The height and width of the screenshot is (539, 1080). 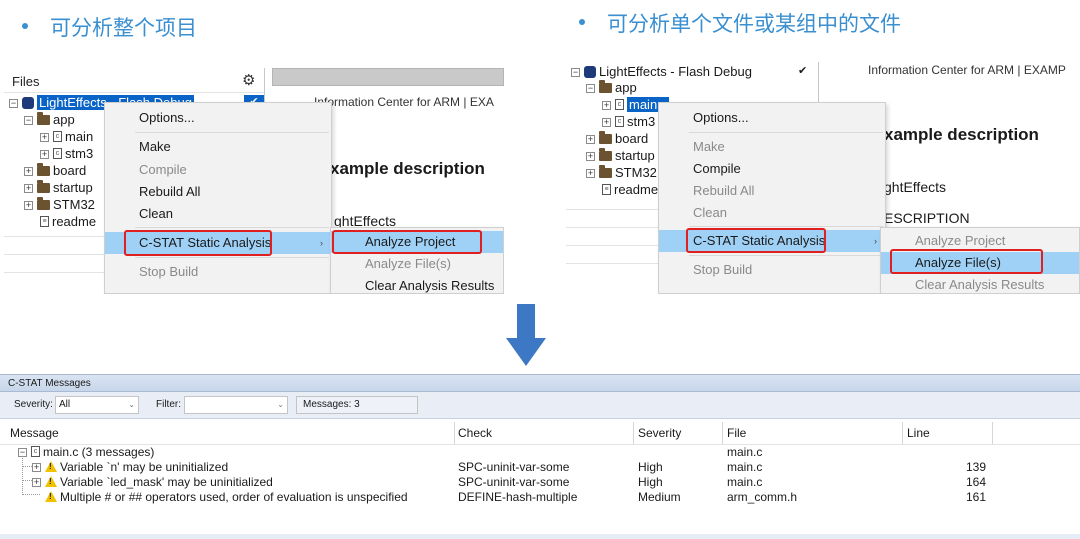 What do you see at coordinates (966, 261) in the screenshot?
I see `analyze-files-highlight-box` at bounding box center [966, 261].